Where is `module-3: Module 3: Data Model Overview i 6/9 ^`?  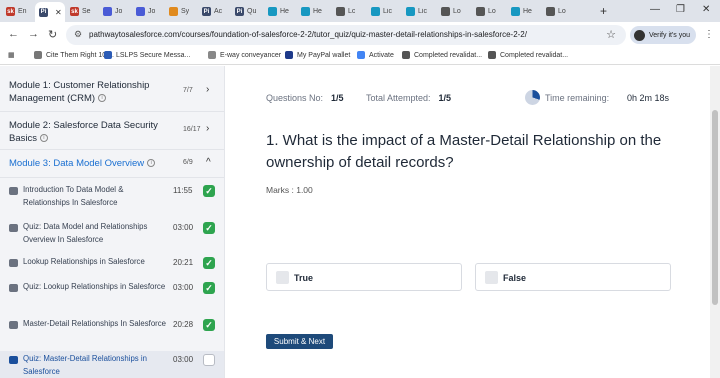
module-3: Module 3: Data Model Overview i 6/9 ^ is located at coordinates (112, 164).